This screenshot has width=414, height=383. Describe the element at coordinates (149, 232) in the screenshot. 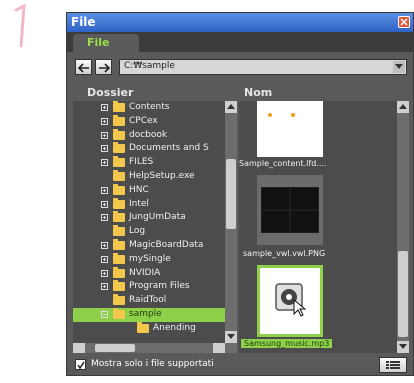

I see `tree-item: Log` at that location.